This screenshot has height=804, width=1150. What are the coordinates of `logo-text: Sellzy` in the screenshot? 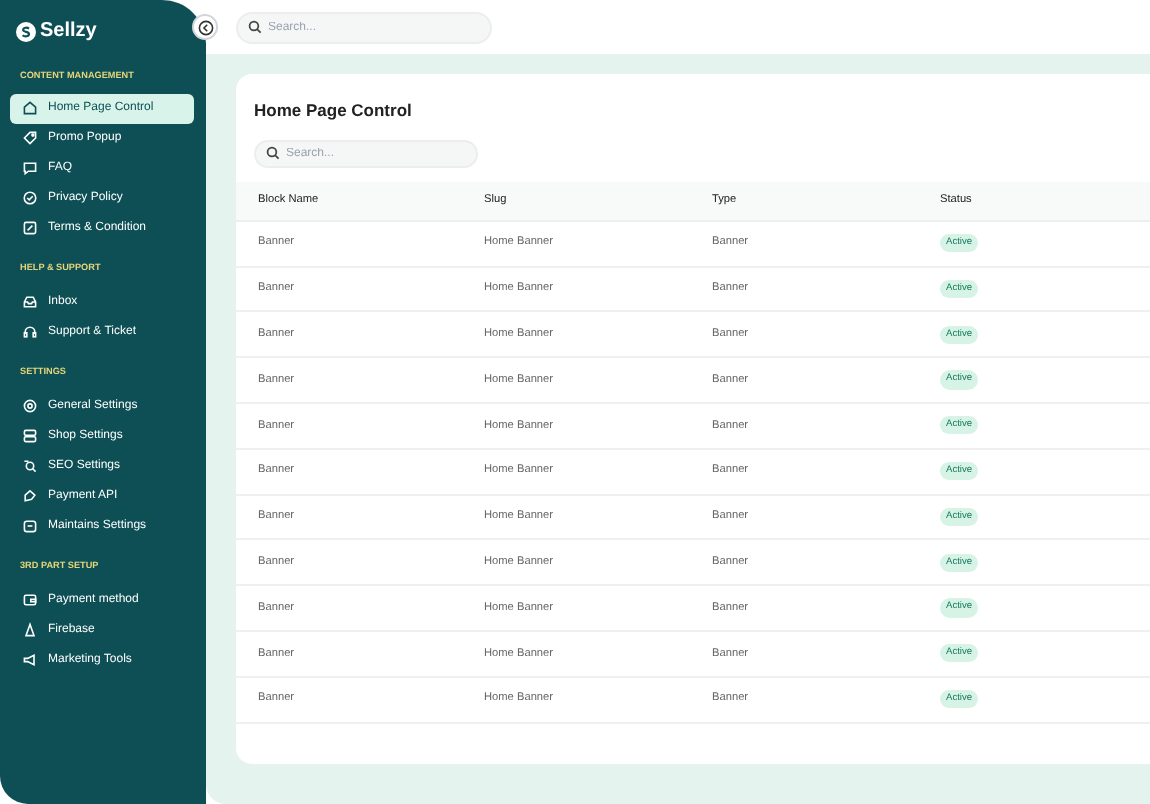 It's located at (68, 32).